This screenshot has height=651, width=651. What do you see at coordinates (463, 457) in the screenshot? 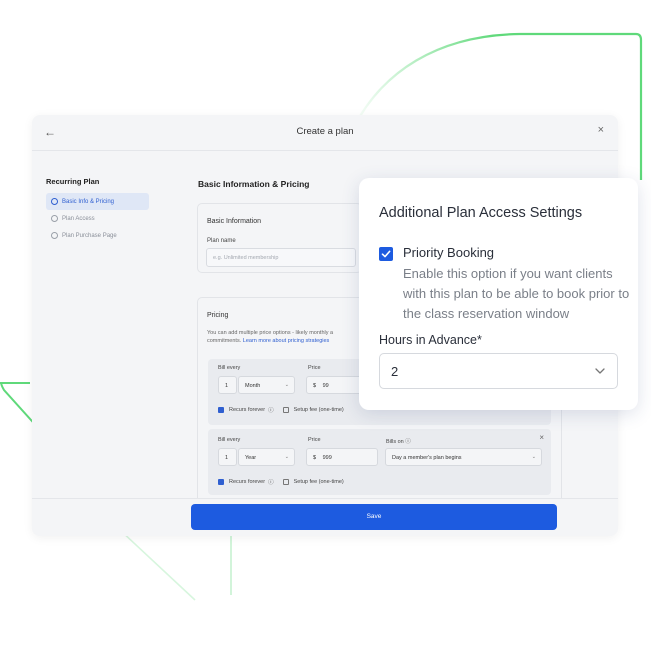
I see `bills-on-select: Day a member's plan begins ⌄` at bounding box center [463, 457].